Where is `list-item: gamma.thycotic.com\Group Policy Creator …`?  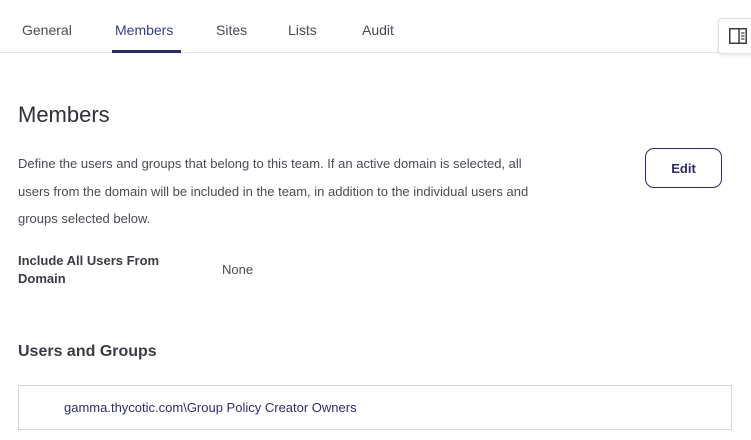 list-item: gamma.thycotic.com\Group Policy Creator … is located at coordinates (210, 407).